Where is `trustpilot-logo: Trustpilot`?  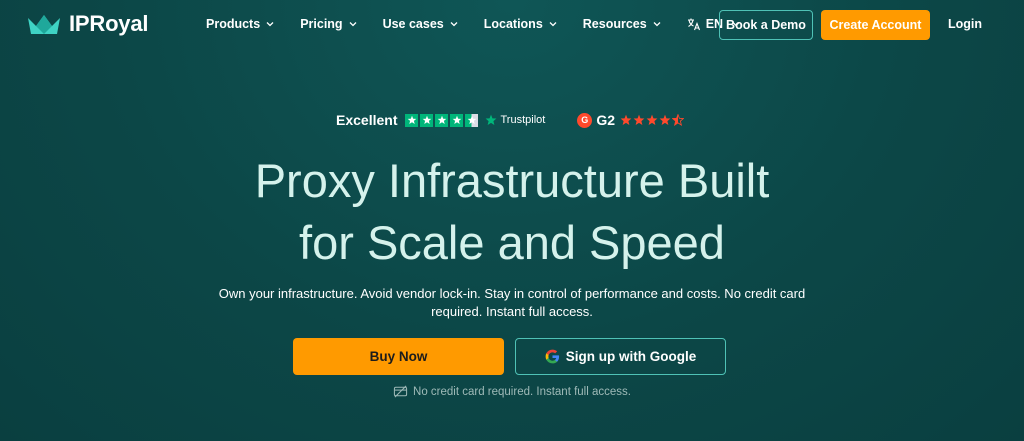
trustpilot-logo: Trustpilot is located at coordinates (515, 120).